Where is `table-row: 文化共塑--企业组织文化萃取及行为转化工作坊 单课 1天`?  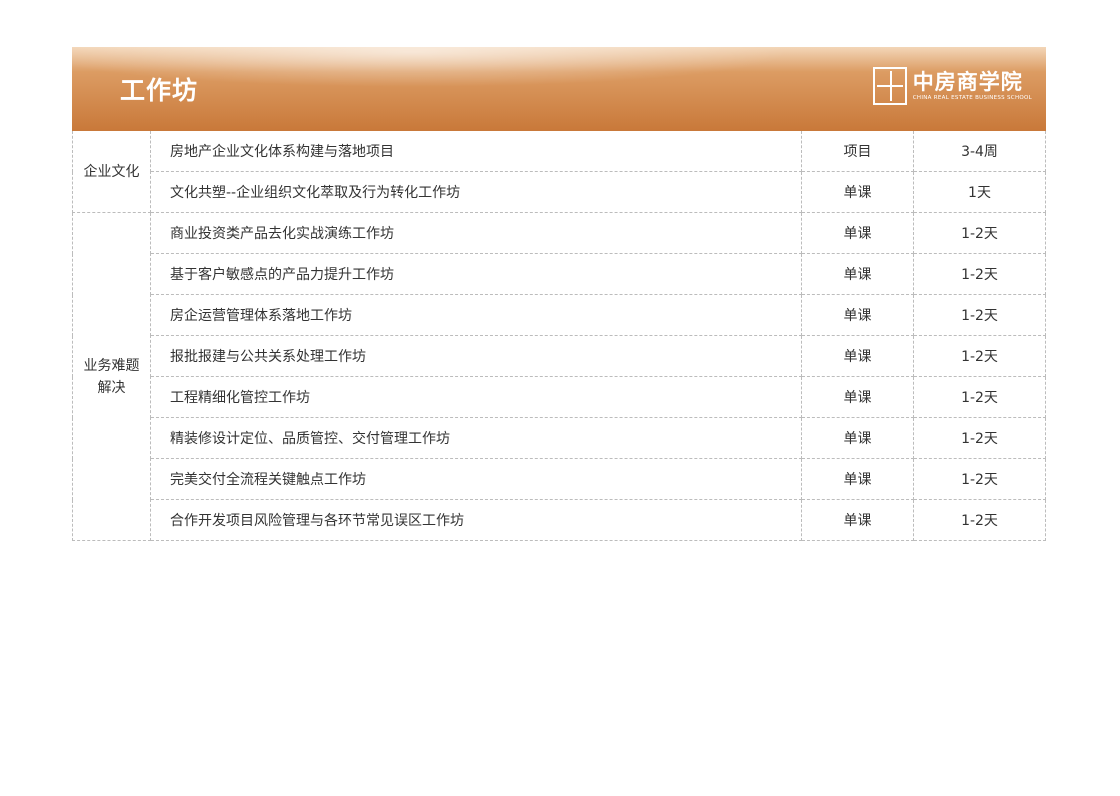 table-row: 文化共塑--企业组织文化萃取及行为转化工作坊 单课 1天 is located at coordinates (559, 192).